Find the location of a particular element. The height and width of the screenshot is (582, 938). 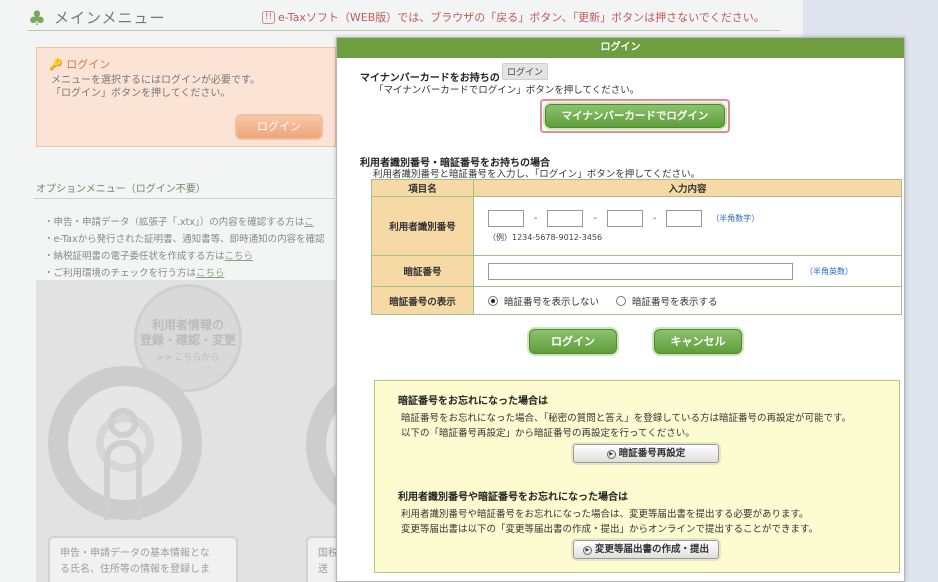

menu-tile-line1: 国税 is located at coordinates (328, 553).